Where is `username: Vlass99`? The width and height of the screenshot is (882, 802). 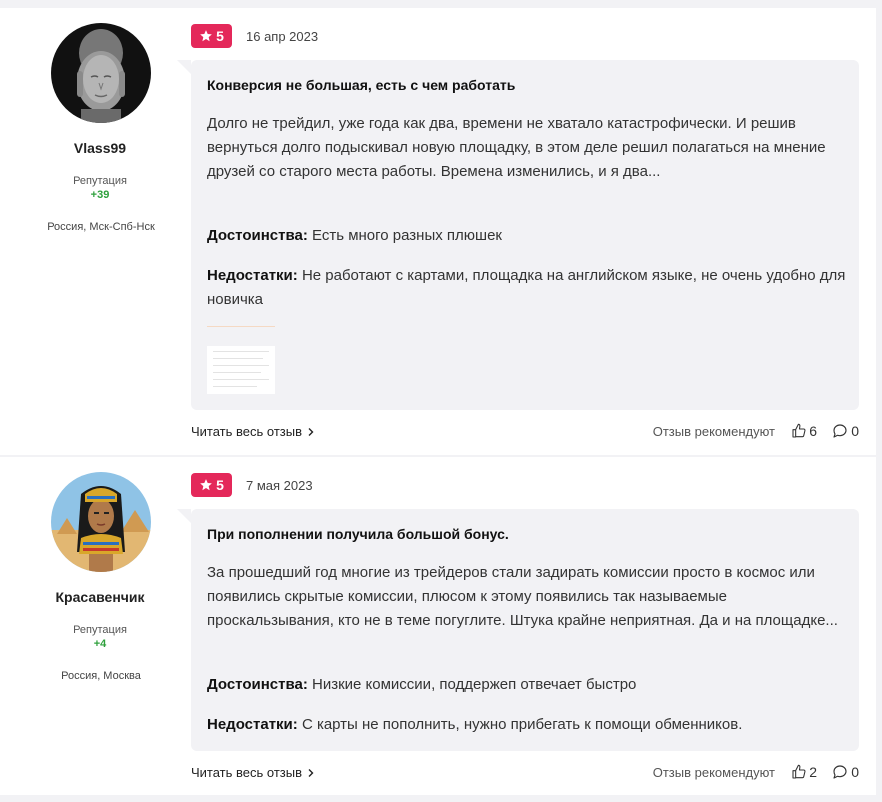
username: Vlass99 is located at coordinates (100, 148).